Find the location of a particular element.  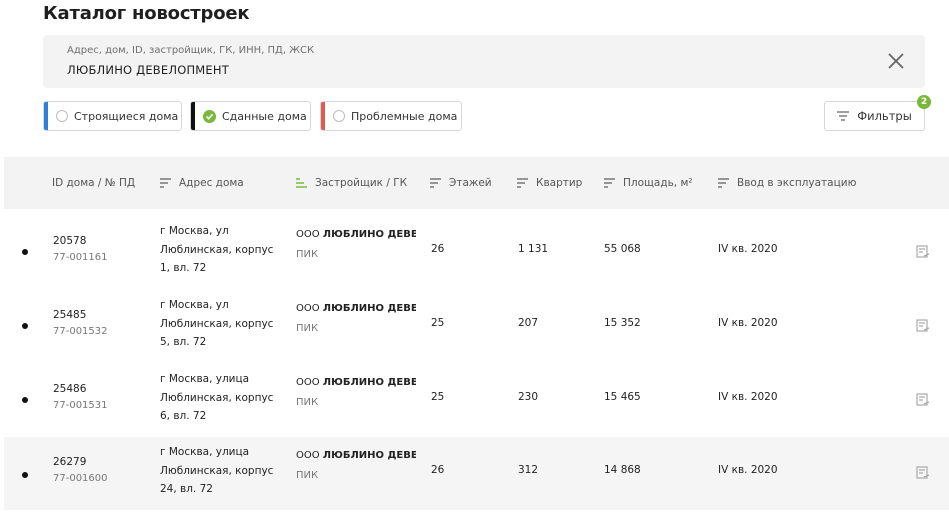

pd-number: 77-001531 is located at coordinates (80, 405).